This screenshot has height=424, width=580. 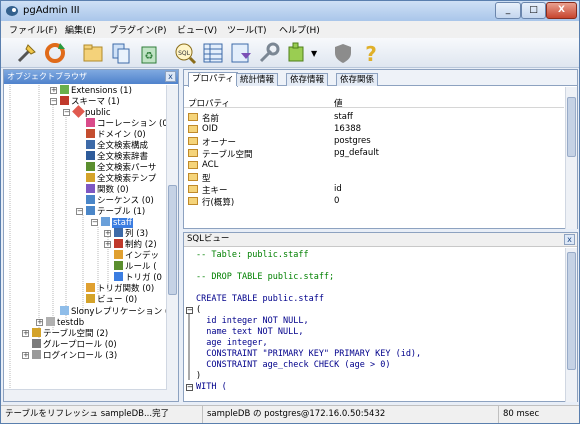 I want to click on help-icon: ?, so click(x=371, y=53).